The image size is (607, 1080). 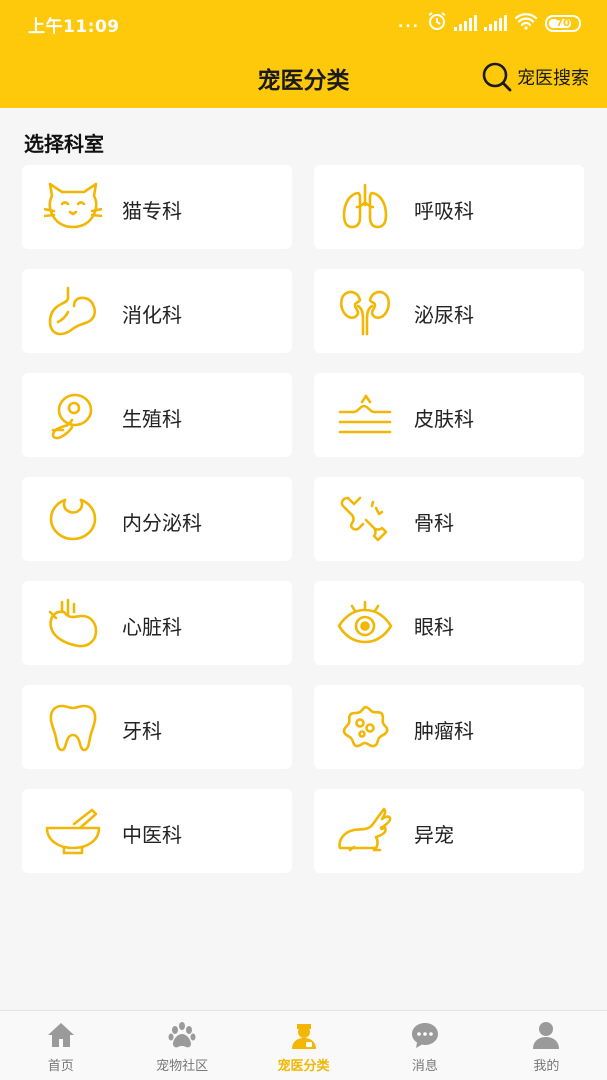 I want to click on doctor-icon, so click(x=303, y=1036).